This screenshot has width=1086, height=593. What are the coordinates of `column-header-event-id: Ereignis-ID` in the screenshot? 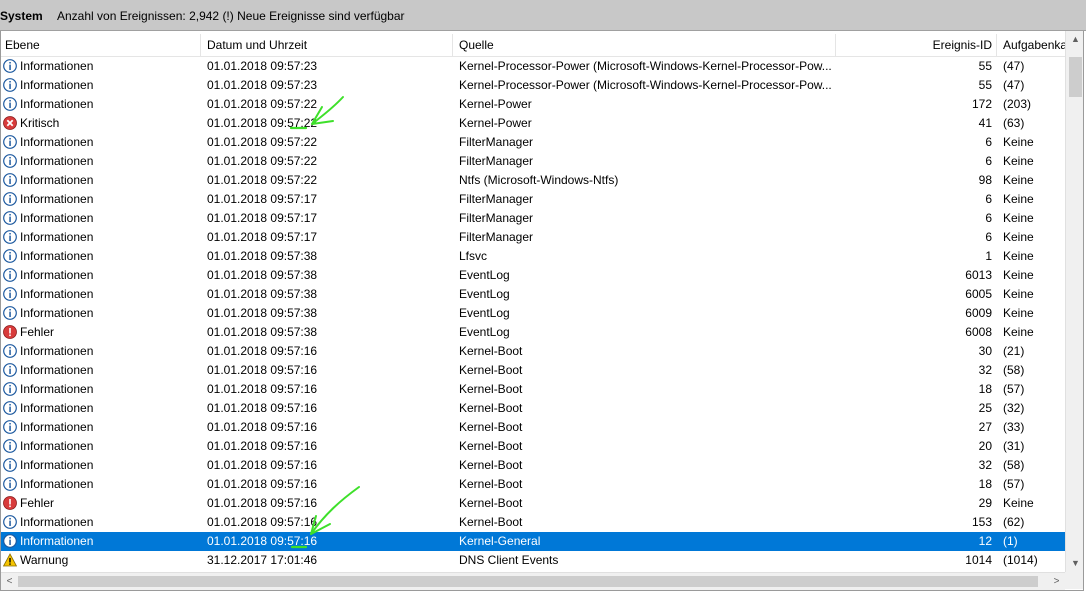 It's located at (916, 45).